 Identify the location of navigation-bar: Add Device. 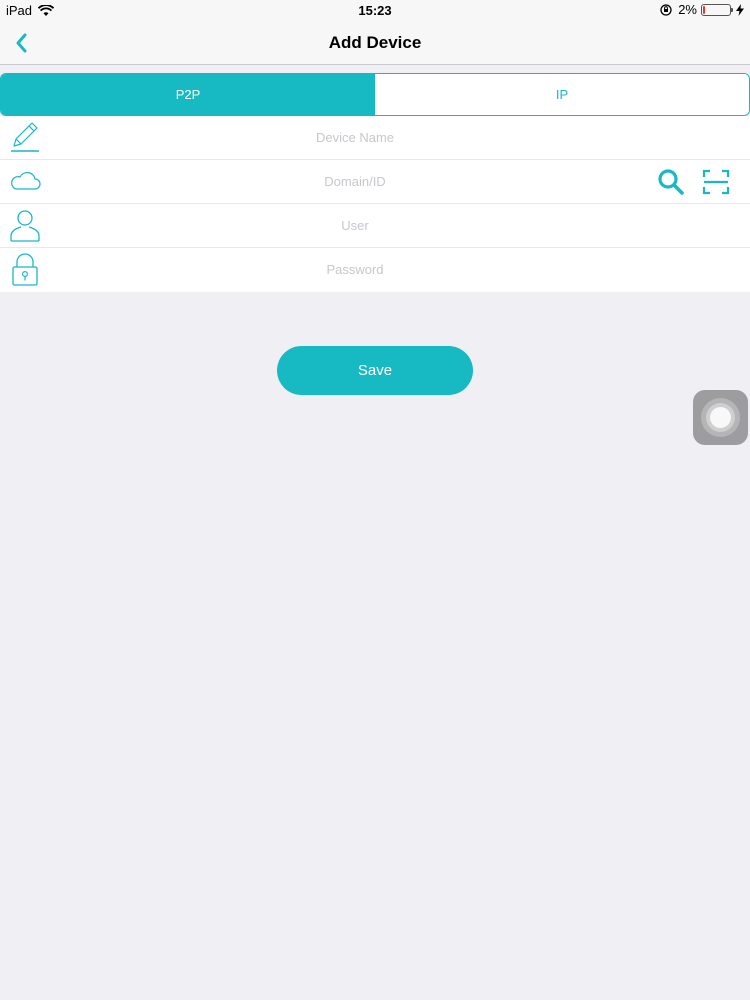
(375, 43).